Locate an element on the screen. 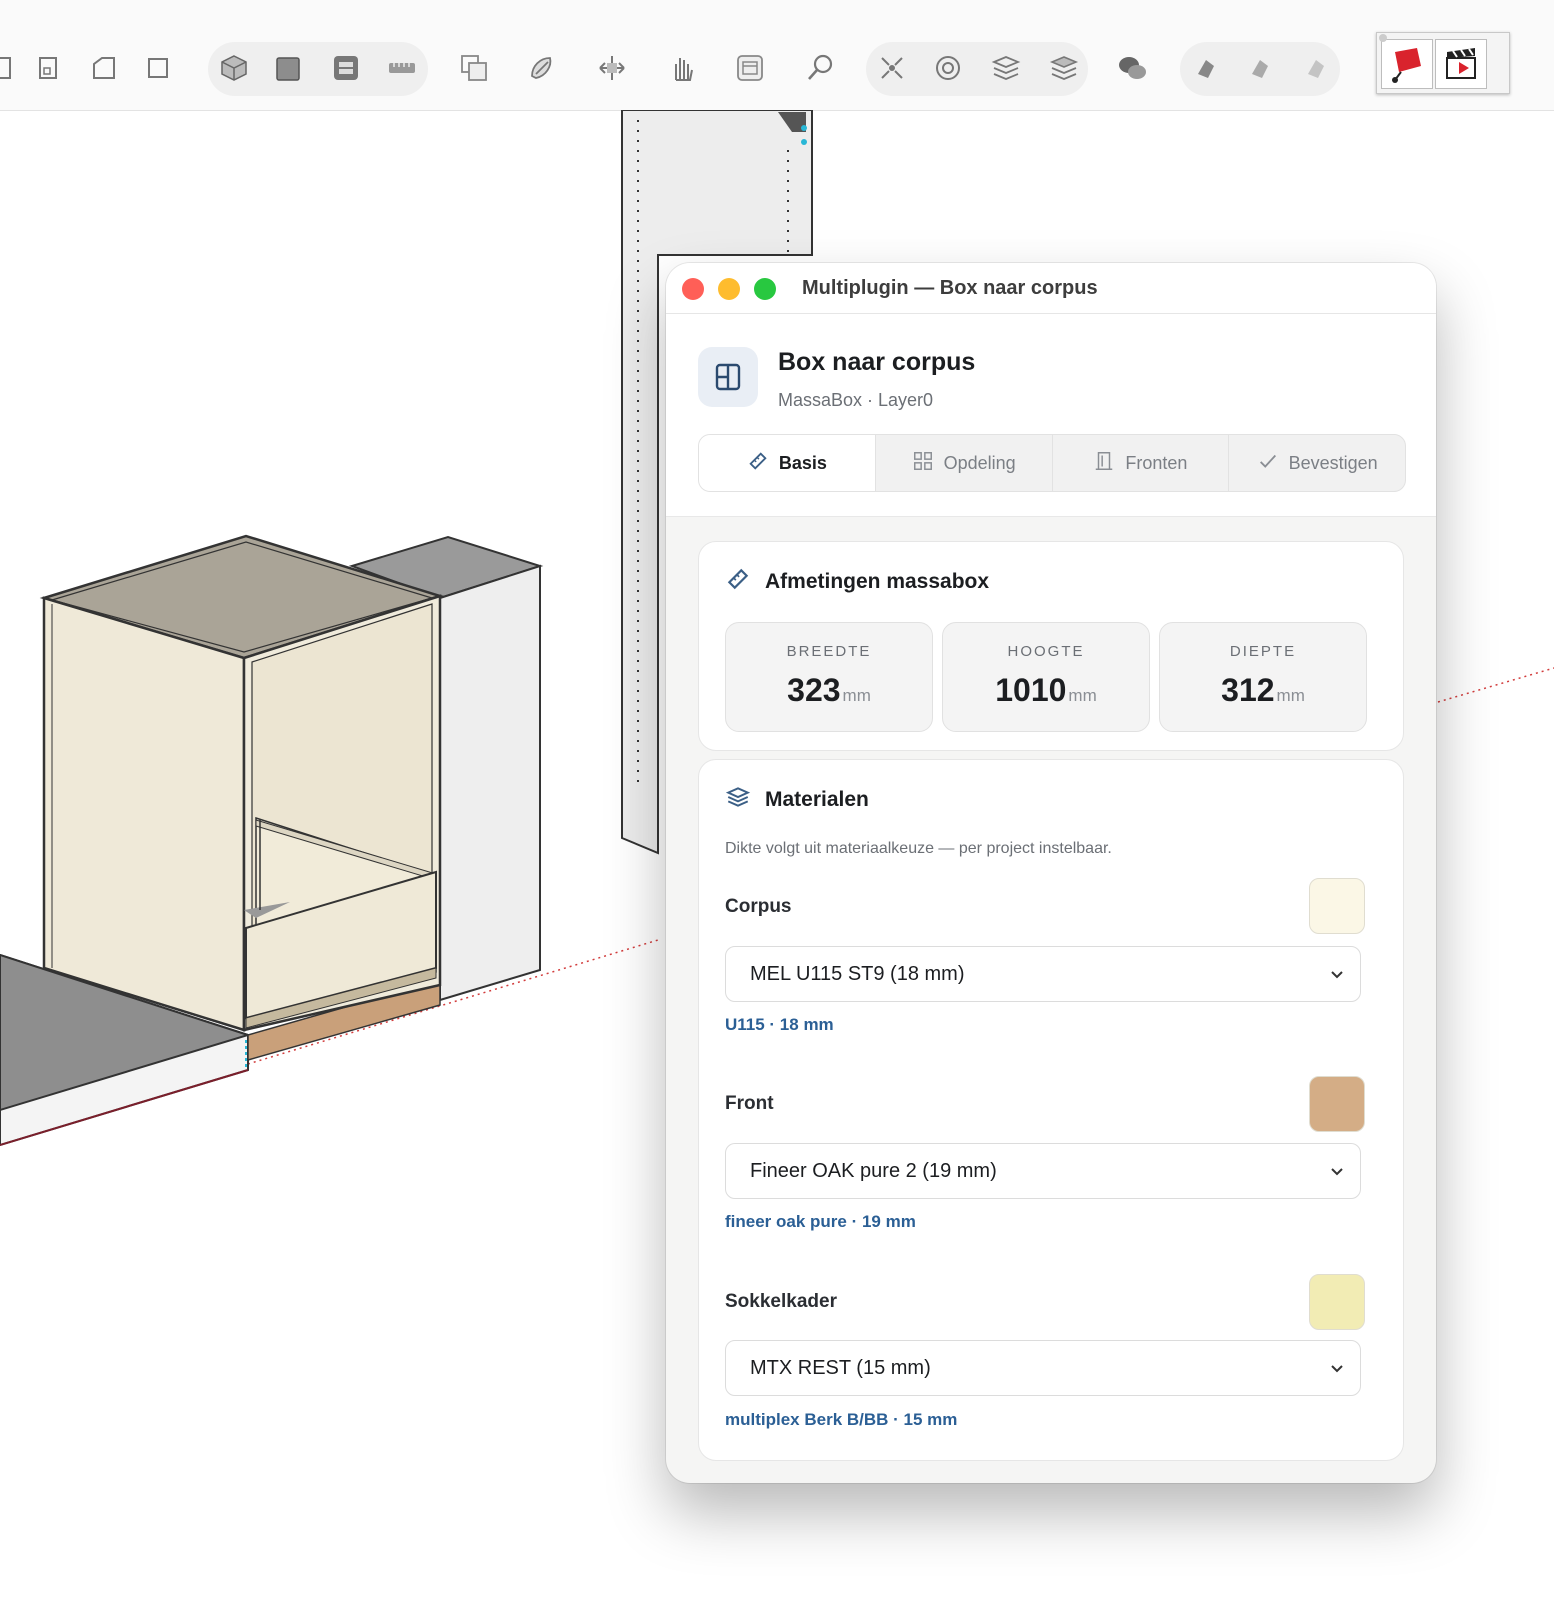  extension-drag-handle is located at coordinates (1383, 38).